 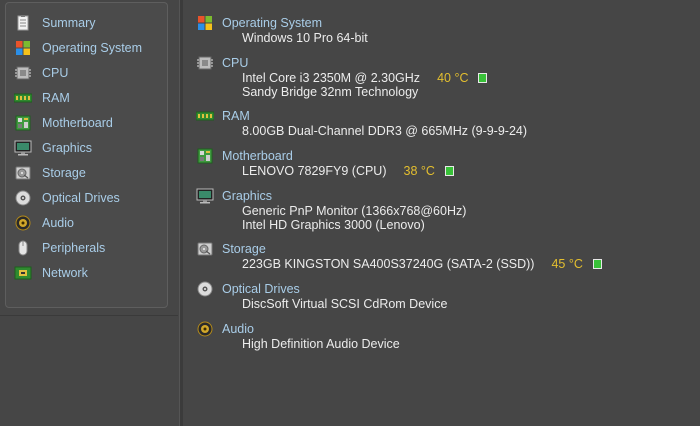 I want to click on graphics-monitor: Generic PnP Monitor (1366x768@60Hz), so click(x=354, y=211).